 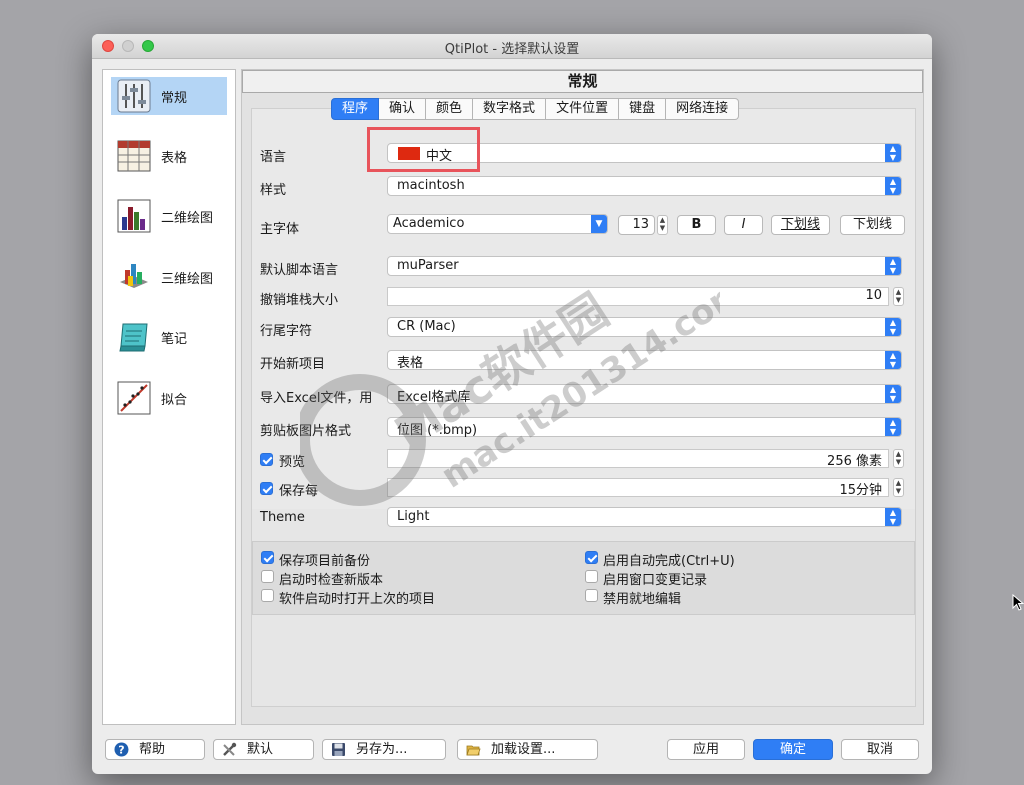 What do you see at coordinates (316, 398) in the screenshot?
I see `import-excel-label: 导入Excel文件，用` at bounding box center [316, 398].